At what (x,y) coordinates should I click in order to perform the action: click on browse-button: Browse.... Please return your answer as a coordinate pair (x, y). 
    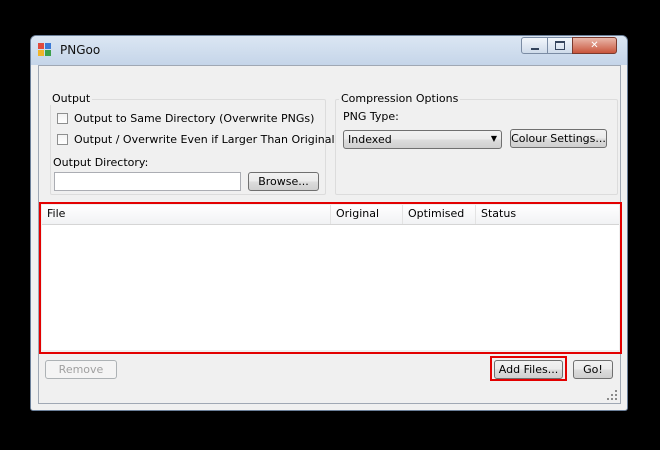
    Looking at the image, I should click on (283, 181).